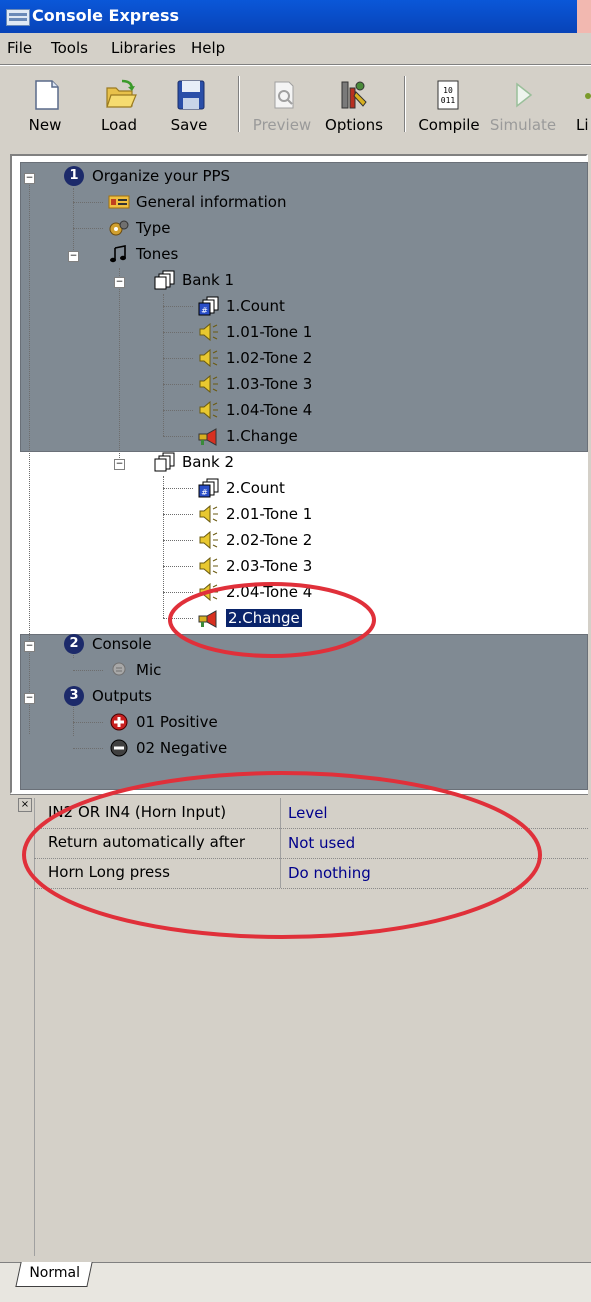  Describe the element at coordinates (153, 228) in the screenshot. I see `tree-node-label: Type` at that location.